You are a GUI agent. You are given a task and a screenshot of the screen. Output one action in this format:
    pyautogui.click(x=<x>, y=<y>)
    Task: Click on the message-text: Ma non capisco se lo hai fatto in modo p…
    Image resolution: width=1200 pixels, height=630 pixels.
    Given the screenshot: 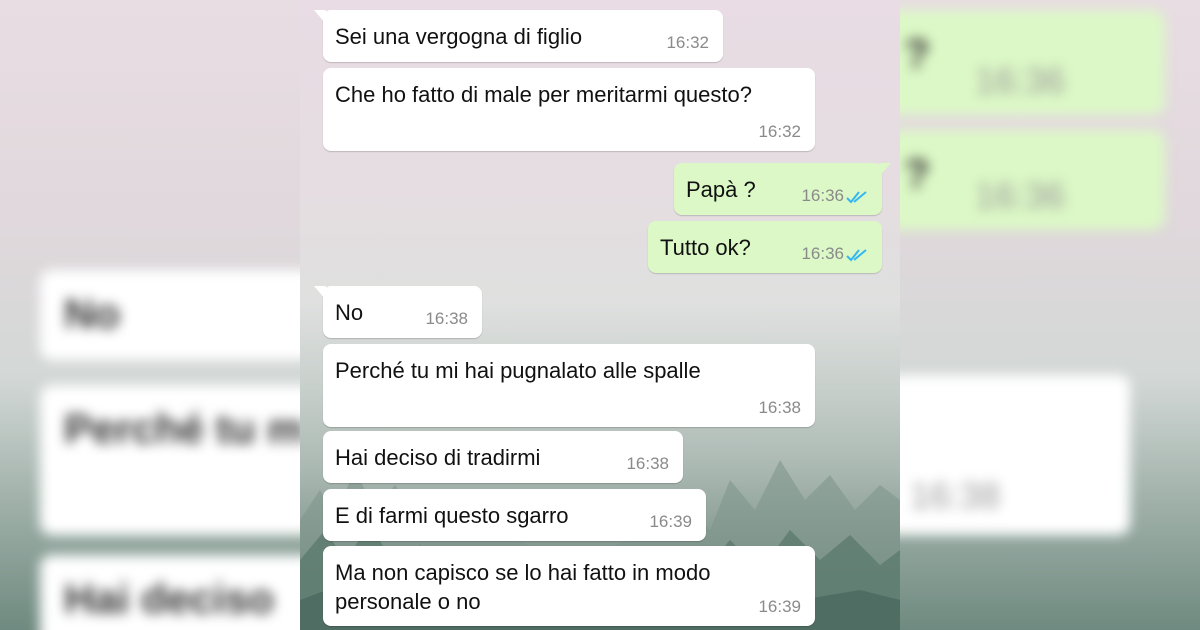 What is the action you would take?
    pyautogui.click(x=523, y=587)
    